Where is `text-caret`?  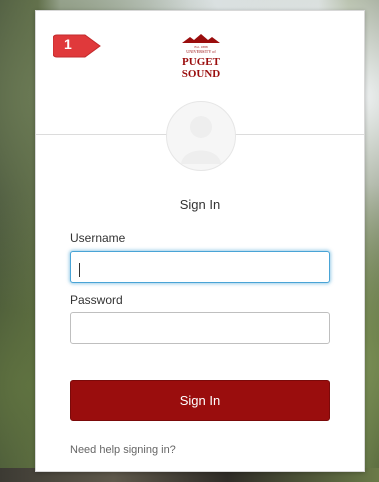 text-caret is located at coordinates (79, 270).